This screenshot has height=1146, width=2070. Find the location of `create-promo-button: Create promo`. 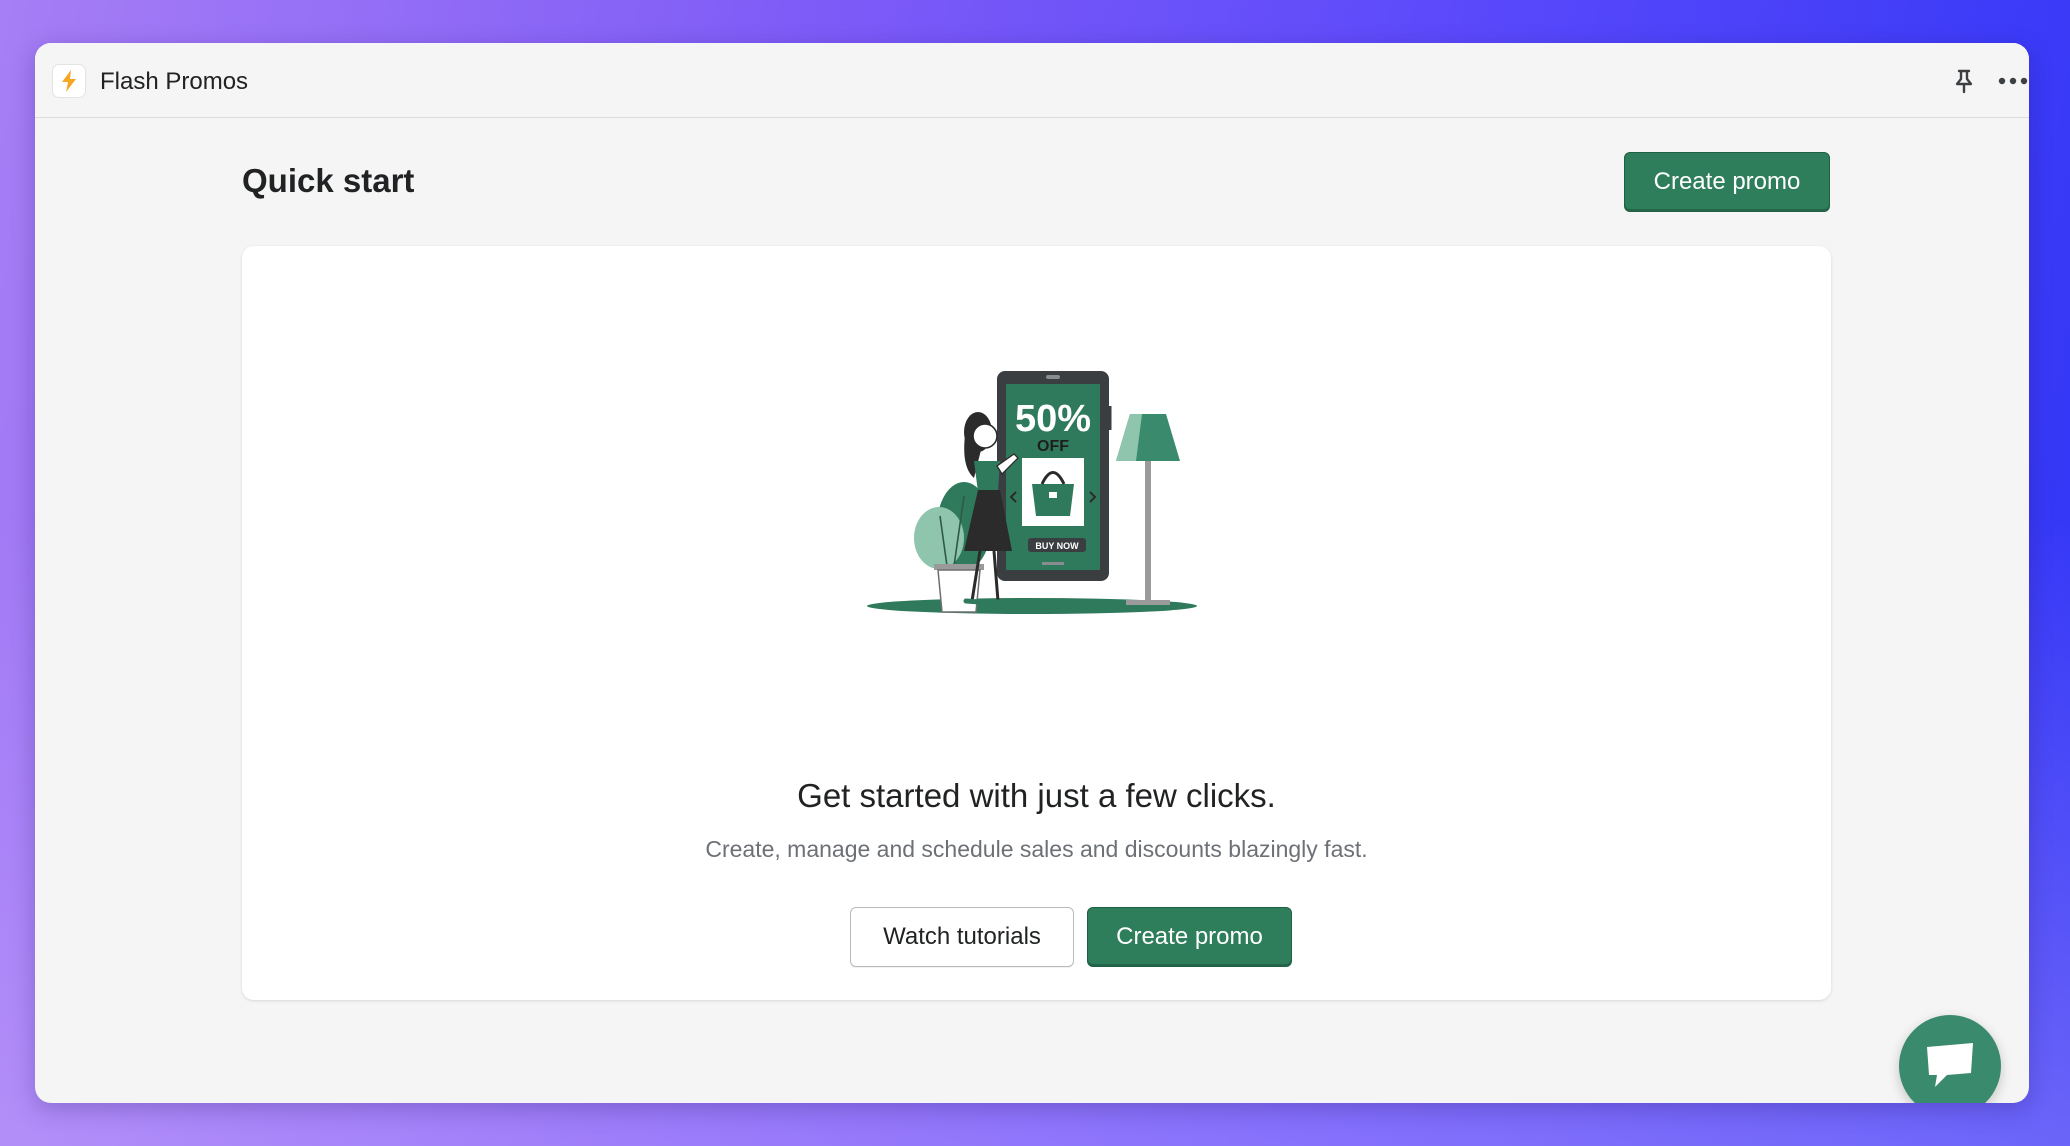

create-promo-button: Create promo is located at coordinates (1189, 937).